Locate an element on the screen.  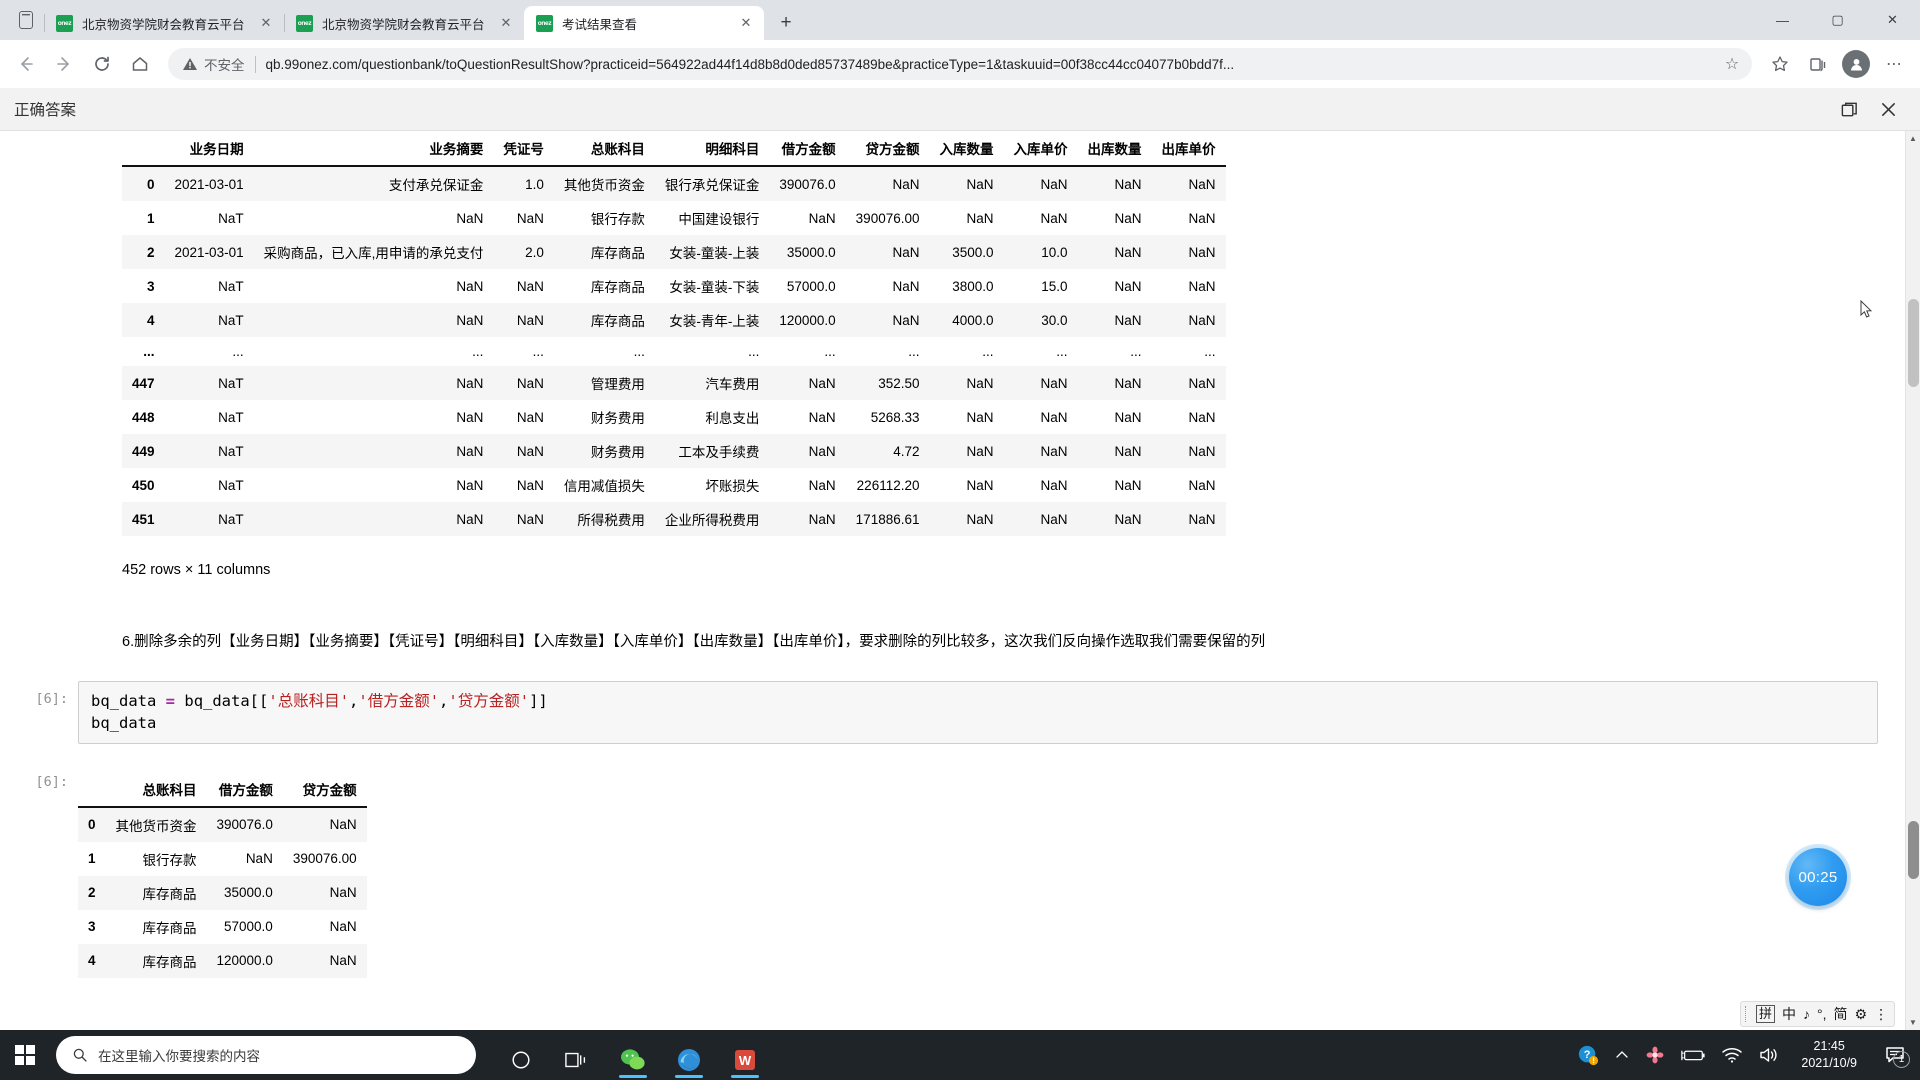
avatar is located at coordinates (1856, 64).